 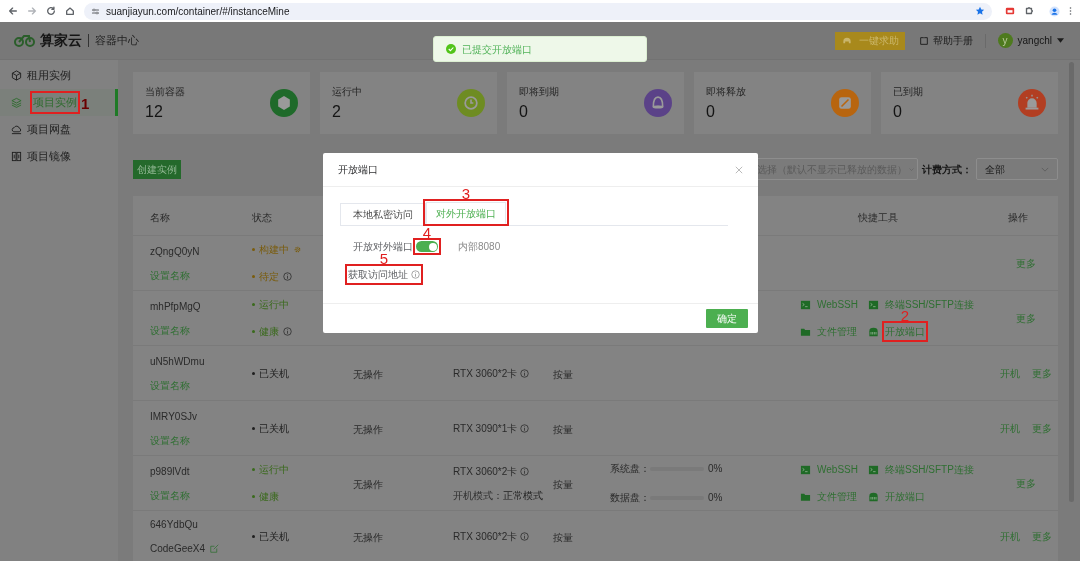 What do you see at coordinates (947, 169) in the screenshot?
I see `billing-label: 计费方式：` at bounding box center [947, 169].